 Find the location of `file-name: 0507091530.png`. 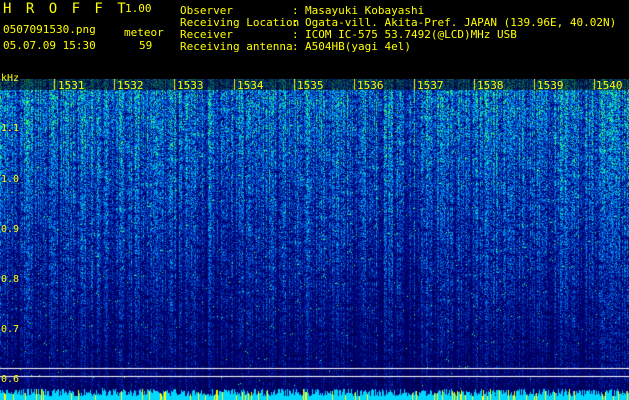

file-name: 0507091530.png is located at coordinates (49, 29).